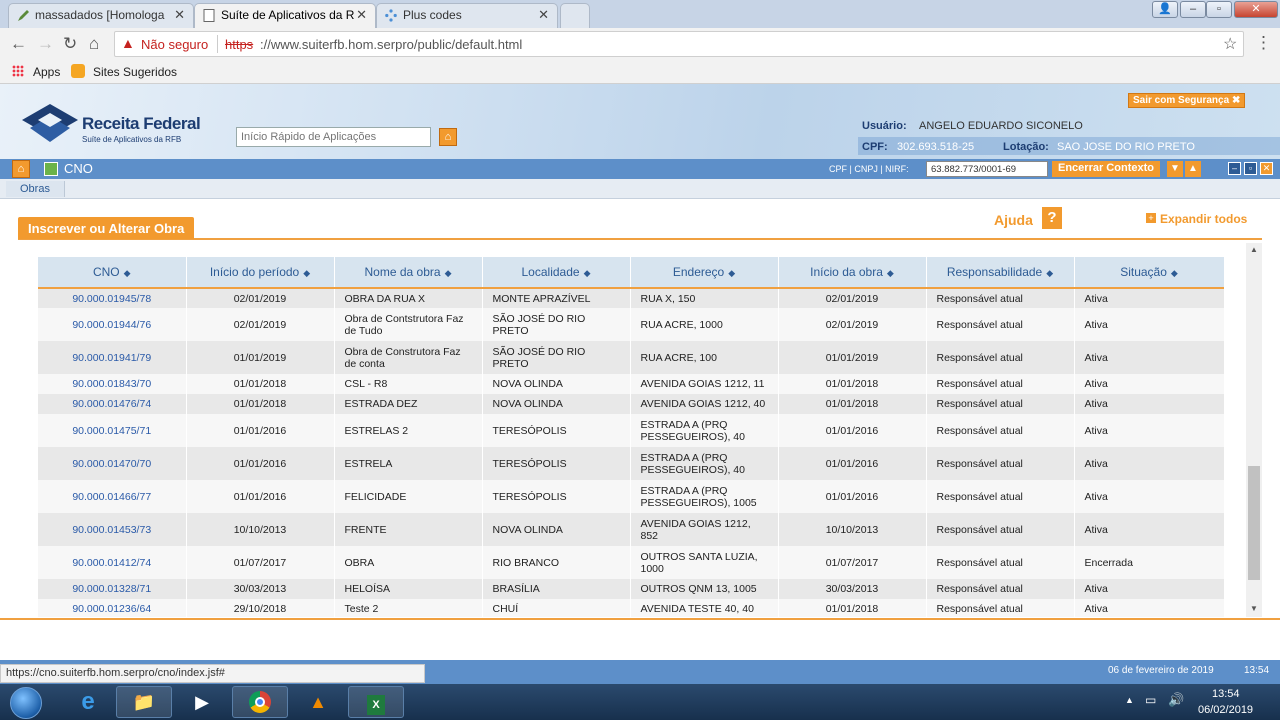 Image resolution: width=1280 pixels, height=722 pixels. I want to click on menu-icon: ⋮, so click(1263, 42).